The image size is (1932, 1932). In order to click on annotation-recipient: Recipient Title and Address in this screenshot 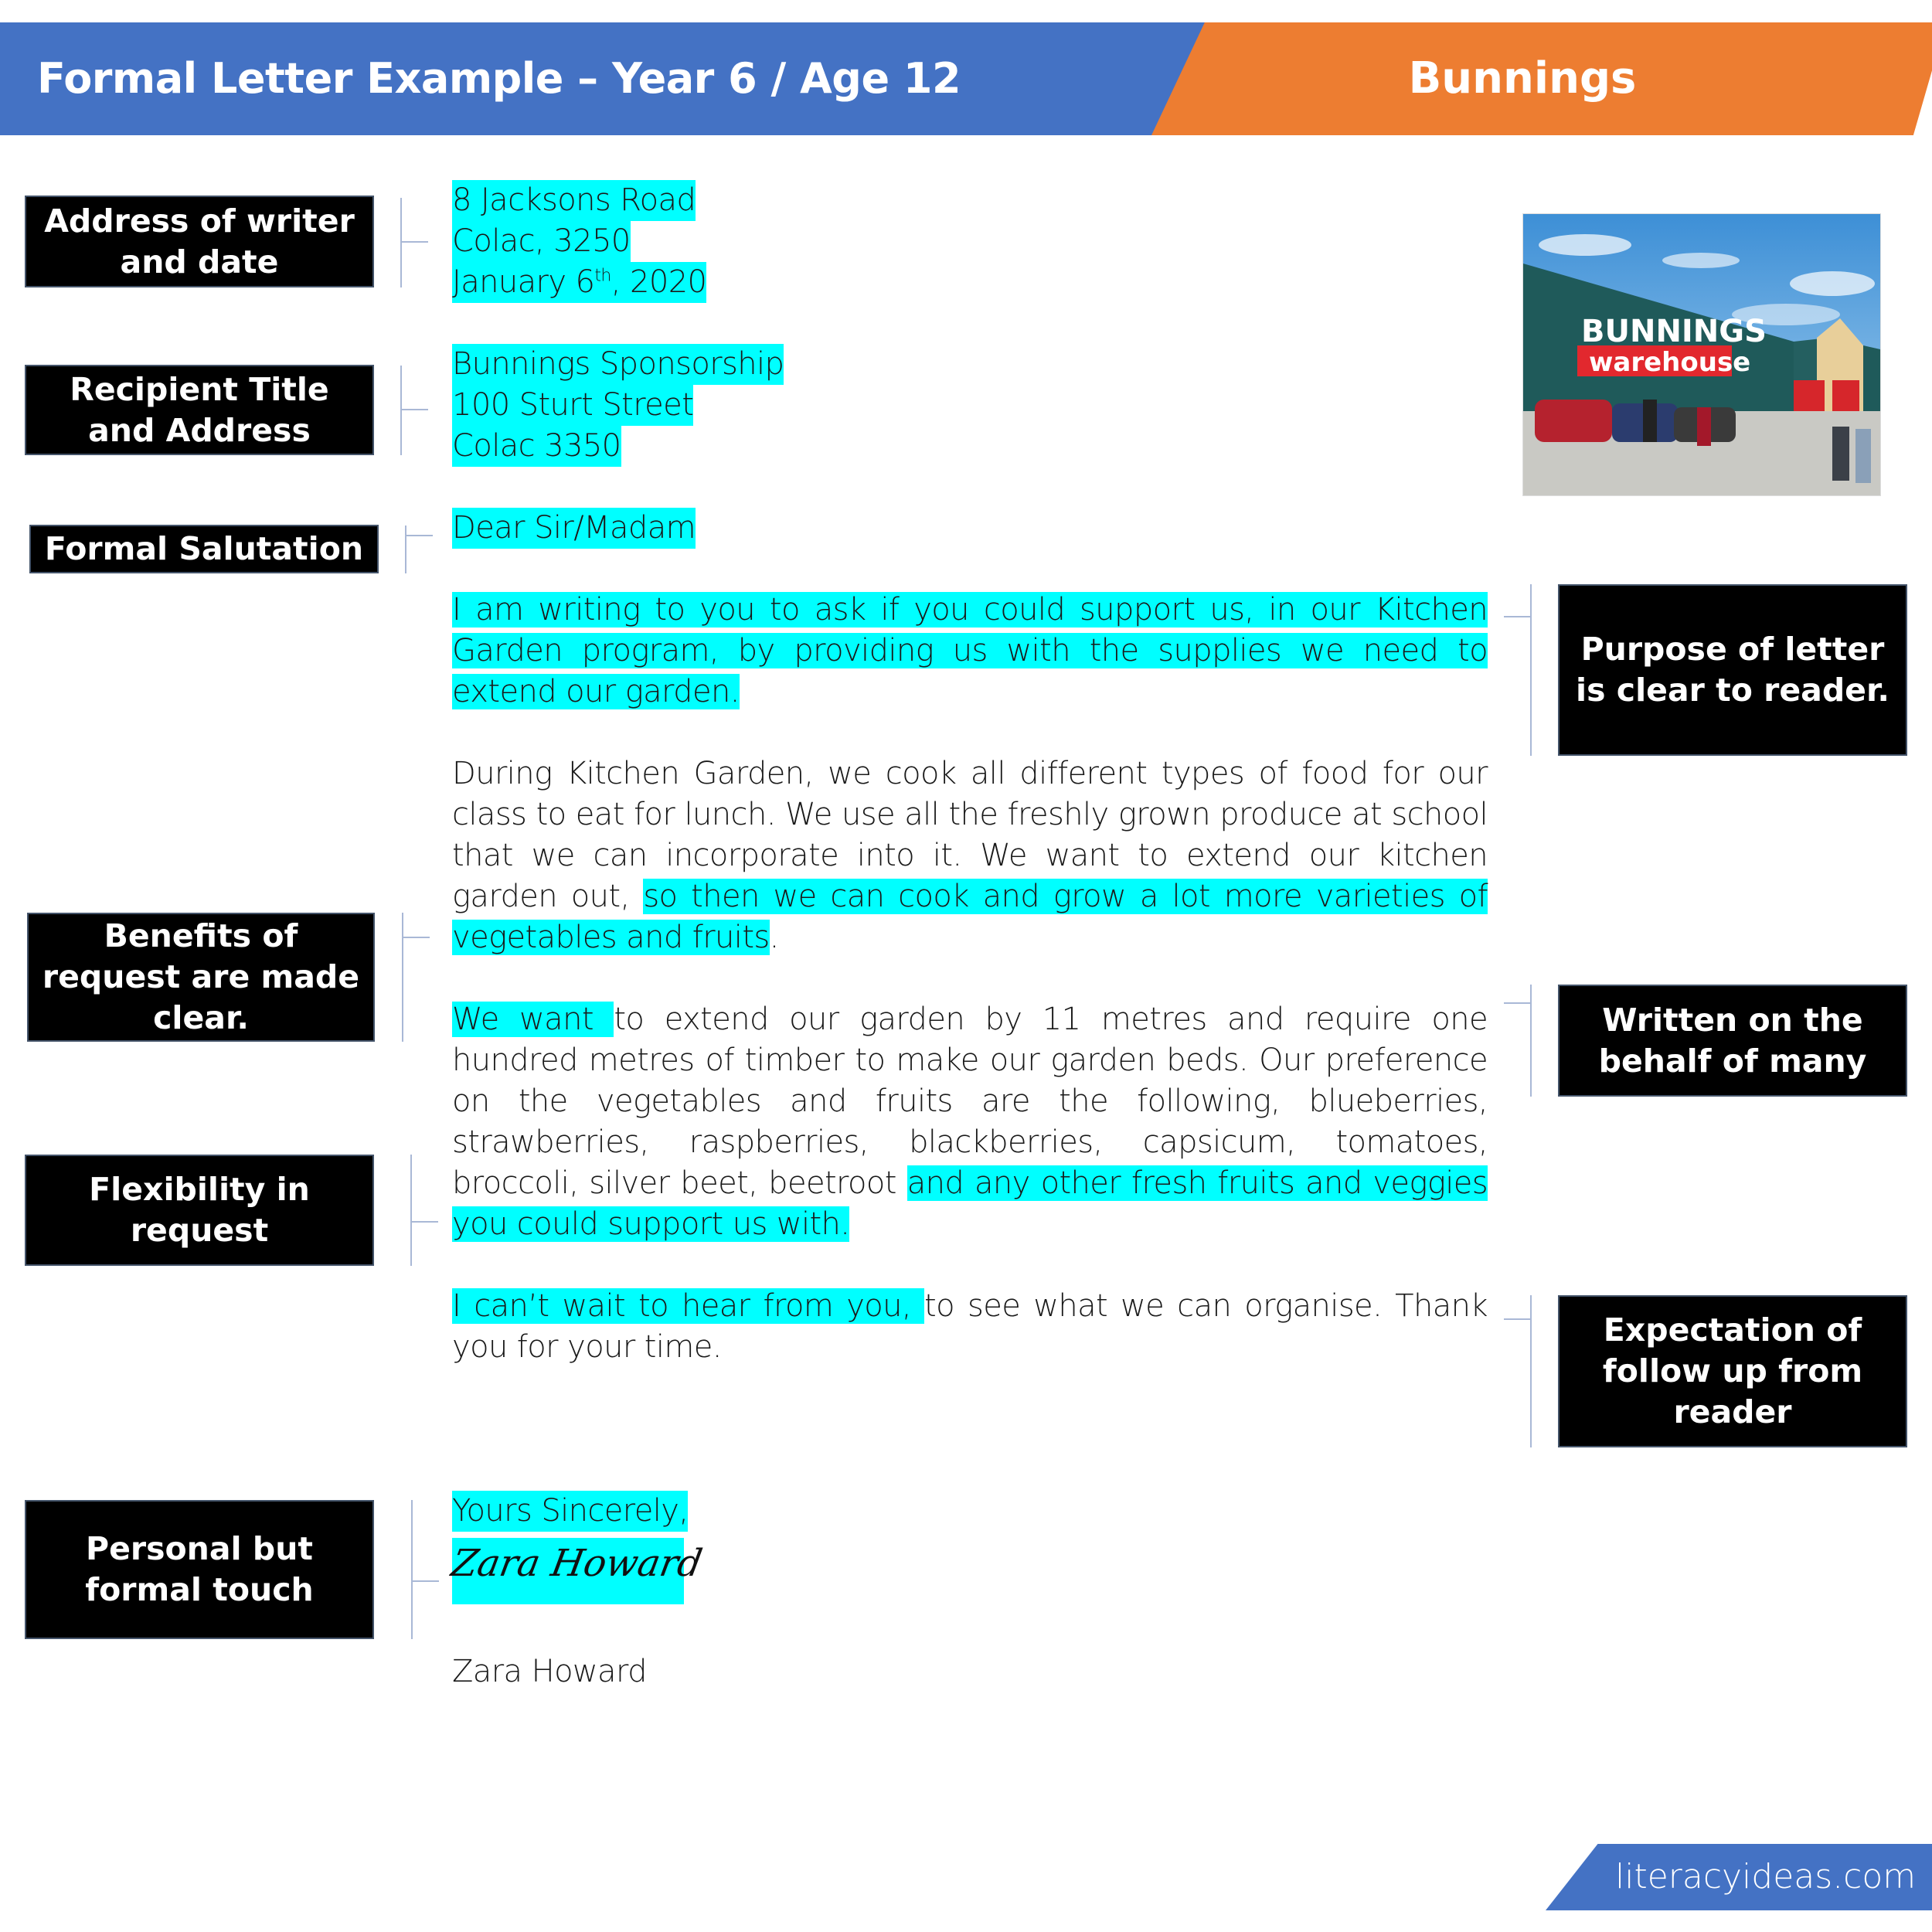, I will do `click(200, 410)`.